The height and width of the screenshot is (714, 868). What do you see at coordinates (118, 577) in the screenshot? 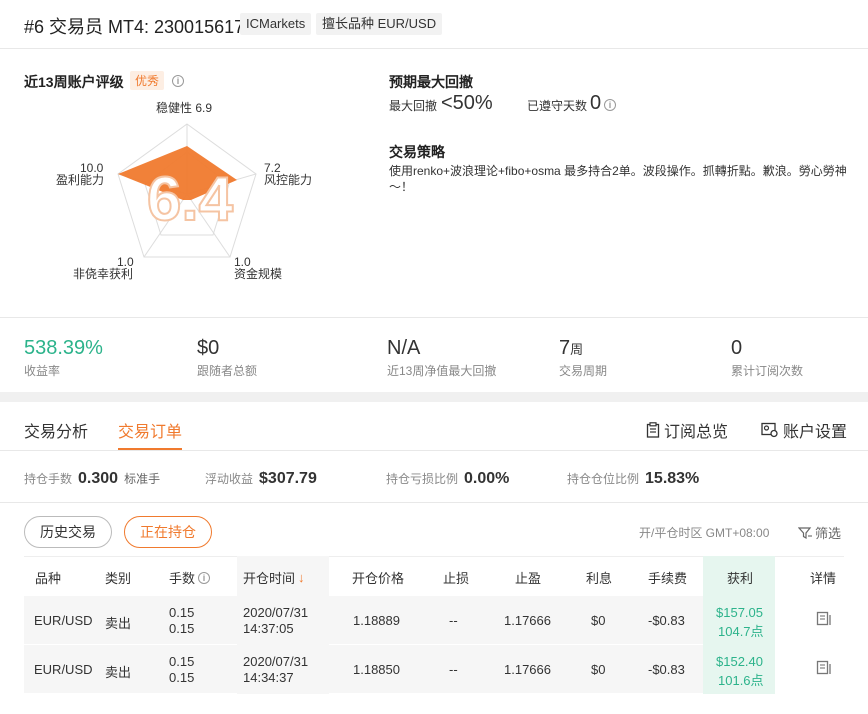
I see `col-type: 类别` at bounding box center [118, 577].